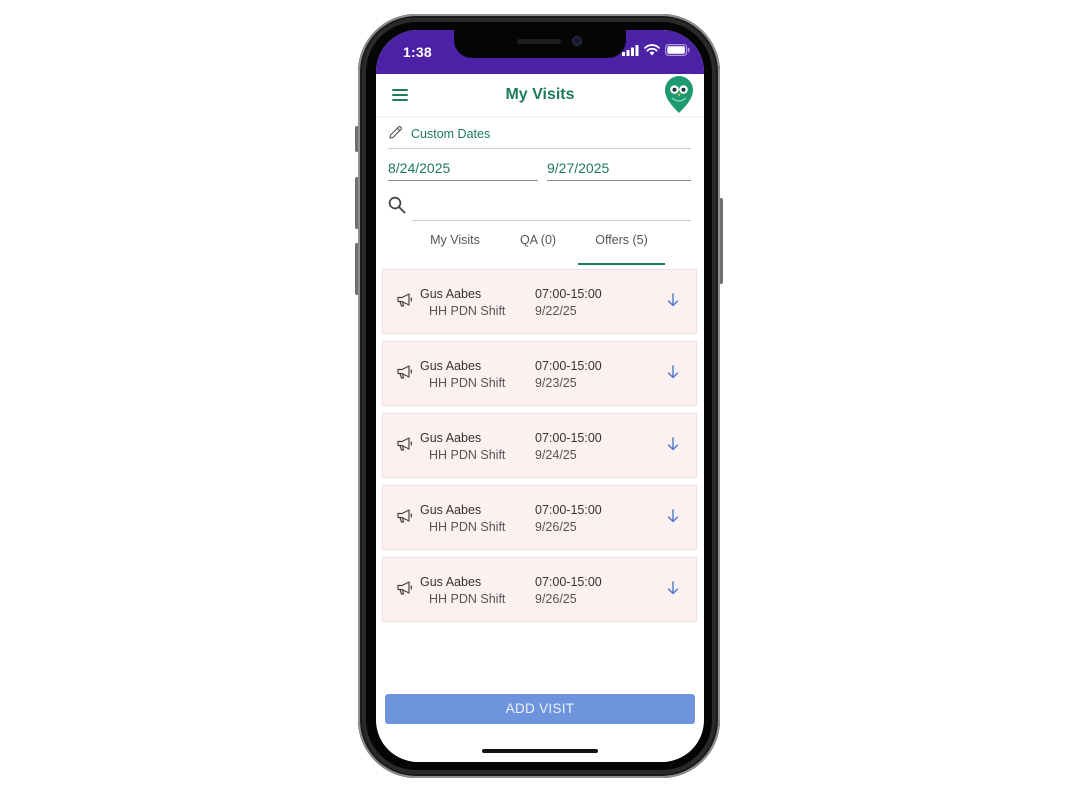  I want to click on app-header: My Visits, so click(540, 95).